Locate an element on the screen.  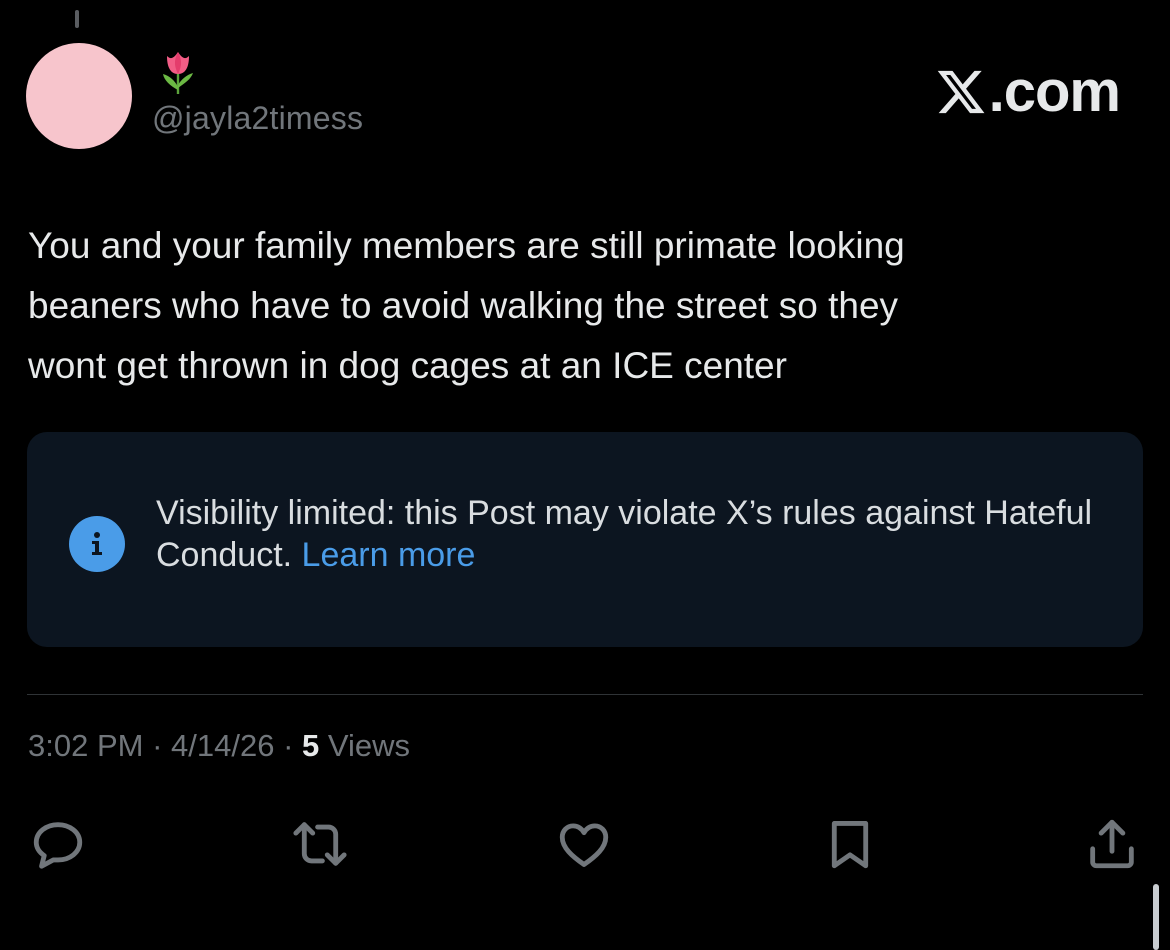
scrollbar-thumb is located at coordinates (1156, 917).